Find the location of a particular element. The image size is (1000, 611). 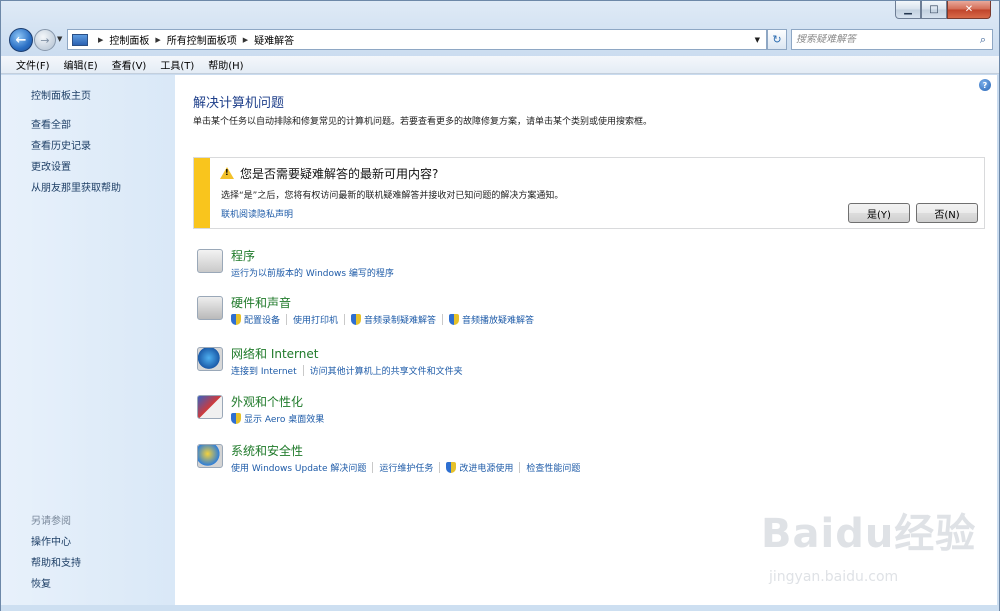

back-button: ← is located at coordinates (21, 40).